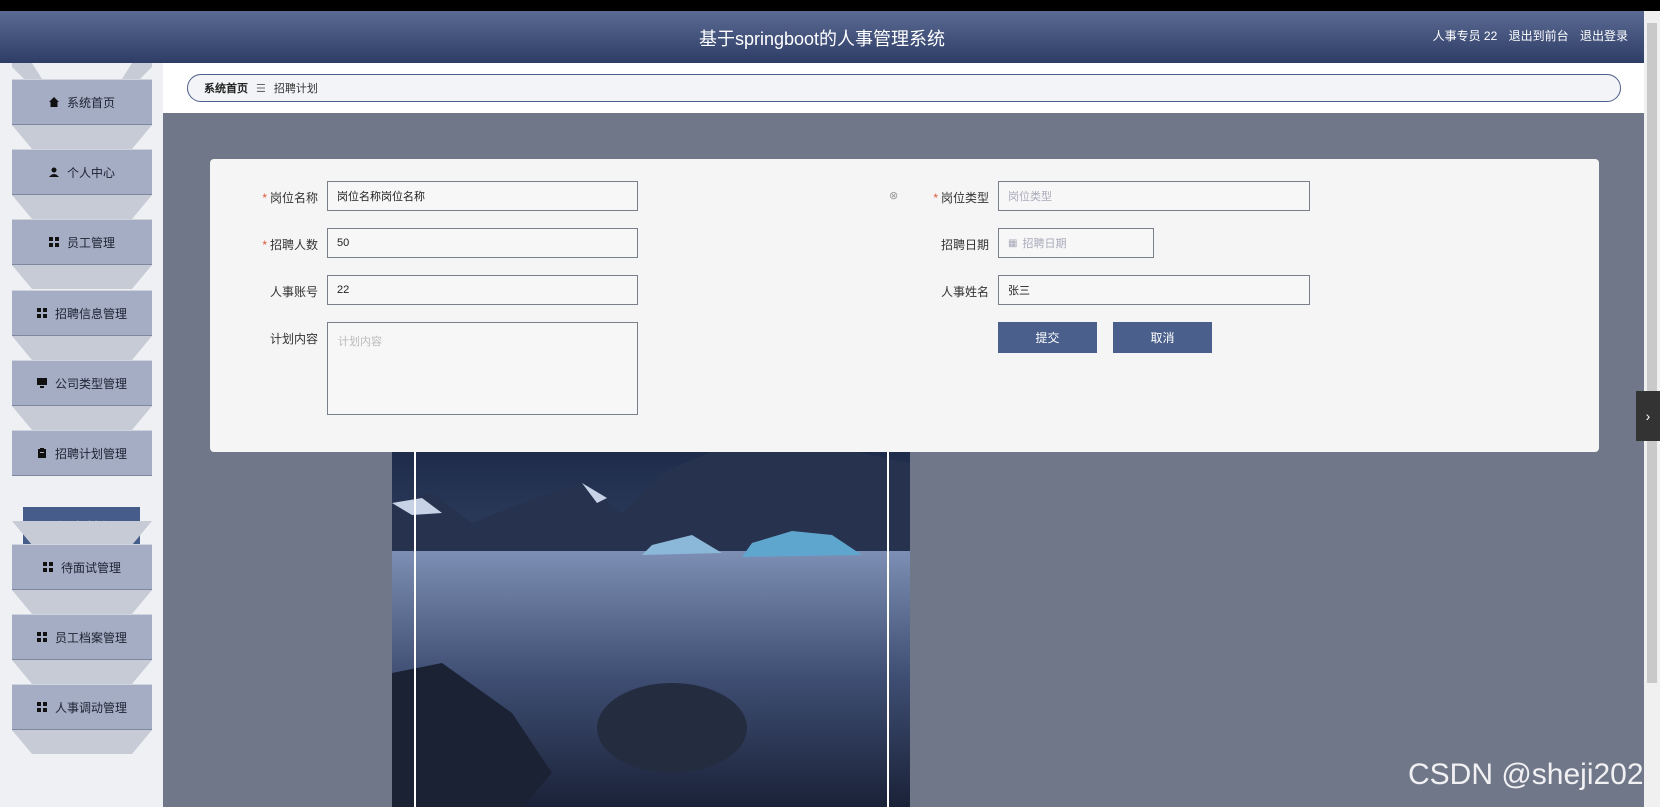 This screenshot has width=1660, height=807. I want to click on breadcrumb-bar: 系统首页 ☰ 招聘计划, so click(903, 88).